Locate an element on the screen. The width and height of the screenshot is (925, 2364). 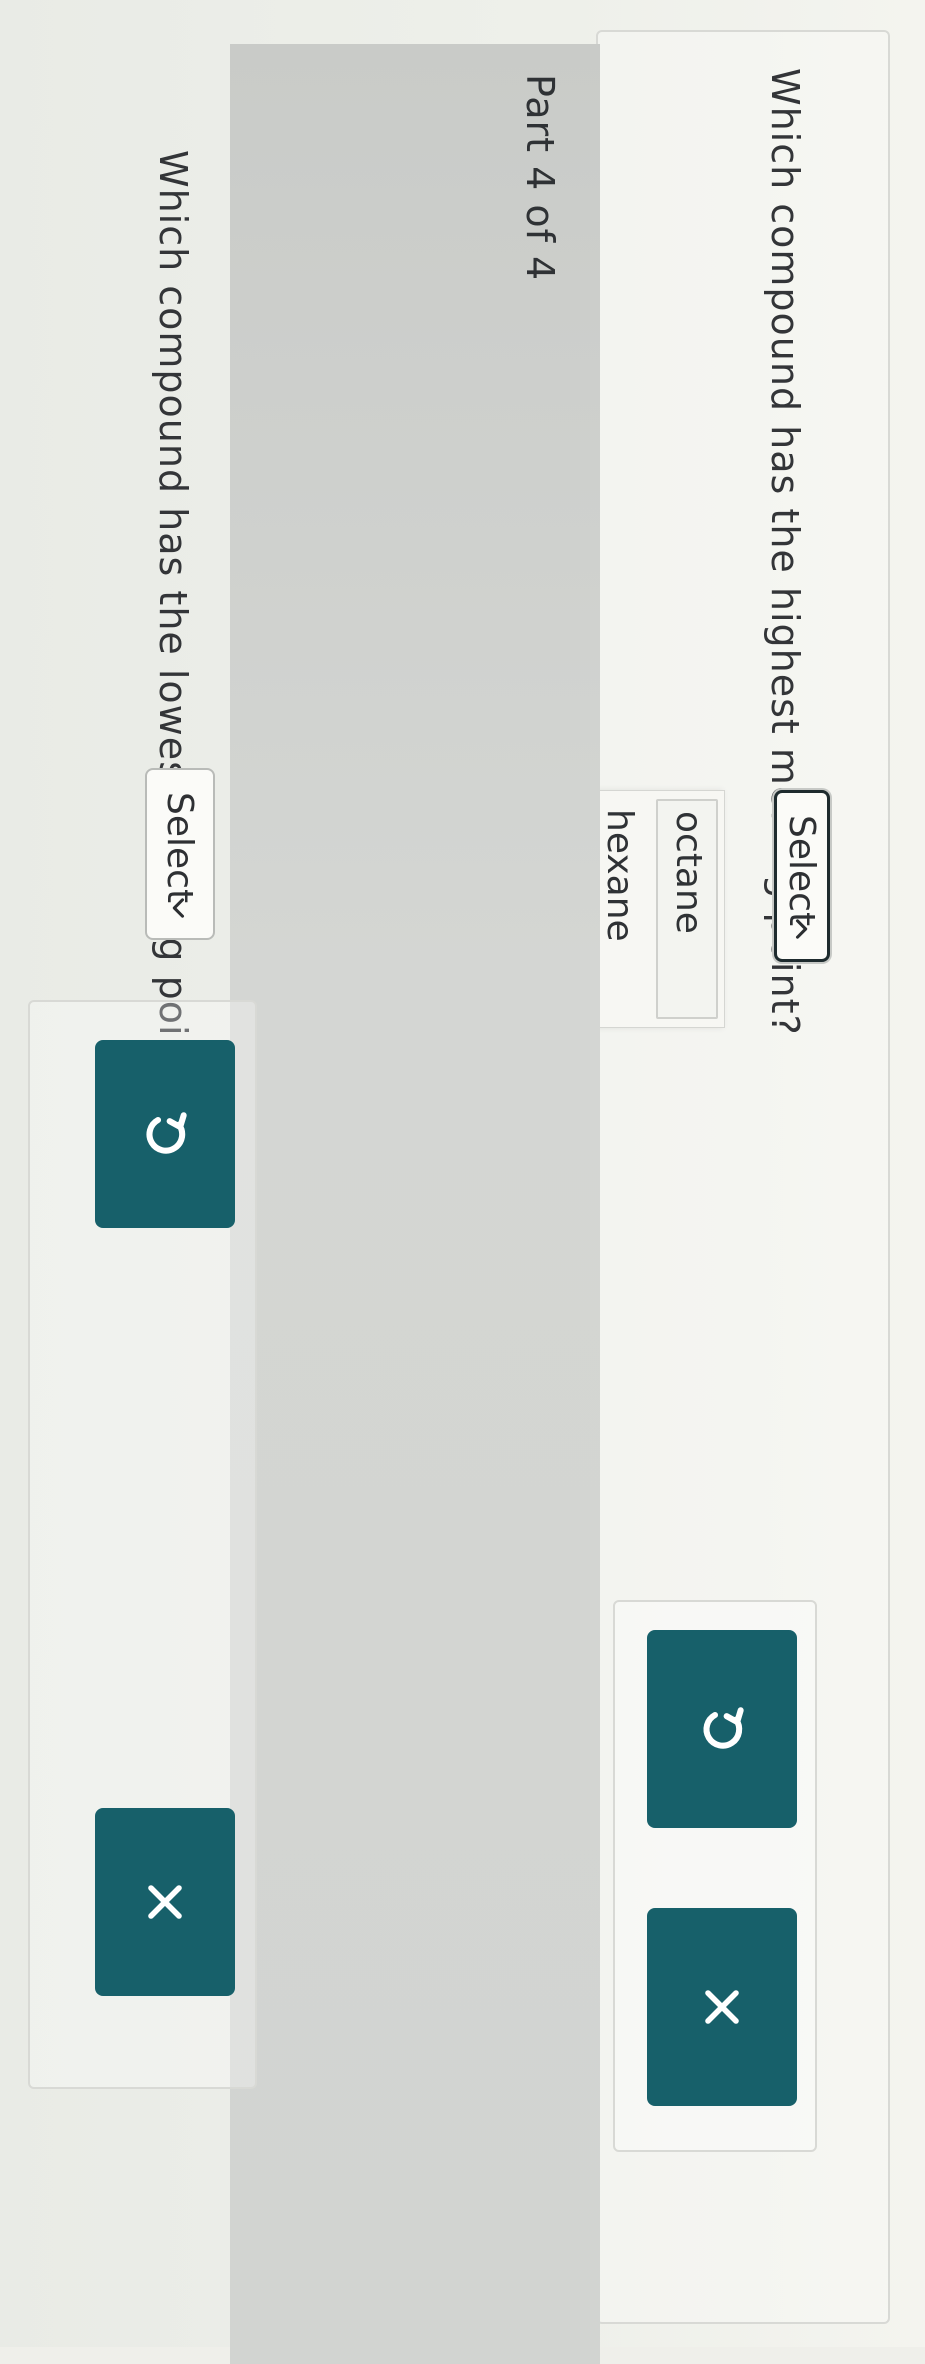
part3-select: Select is located at coordinates (802, 876).